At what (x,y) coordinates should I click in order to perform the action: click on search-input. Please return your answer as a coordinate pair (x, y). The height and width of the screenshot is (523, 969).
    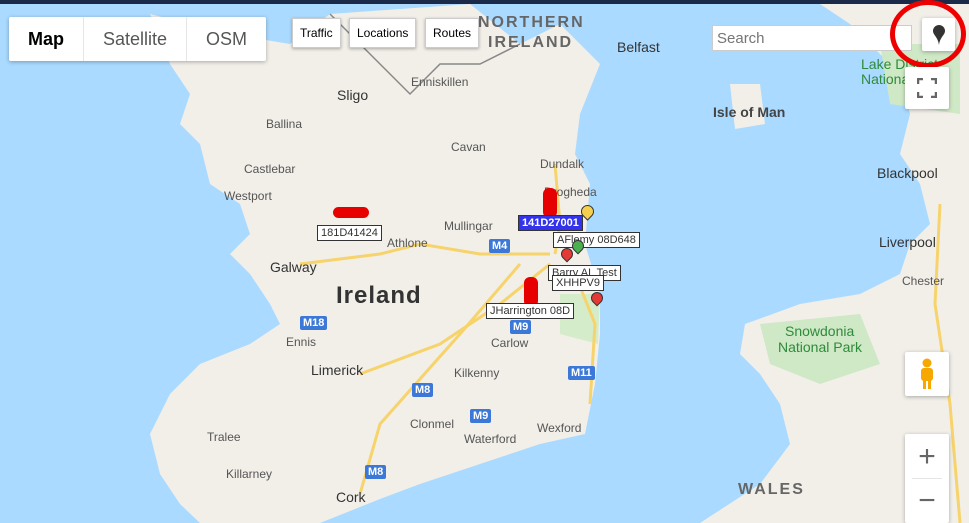
    Looking at the image, I should click on (812, 38).